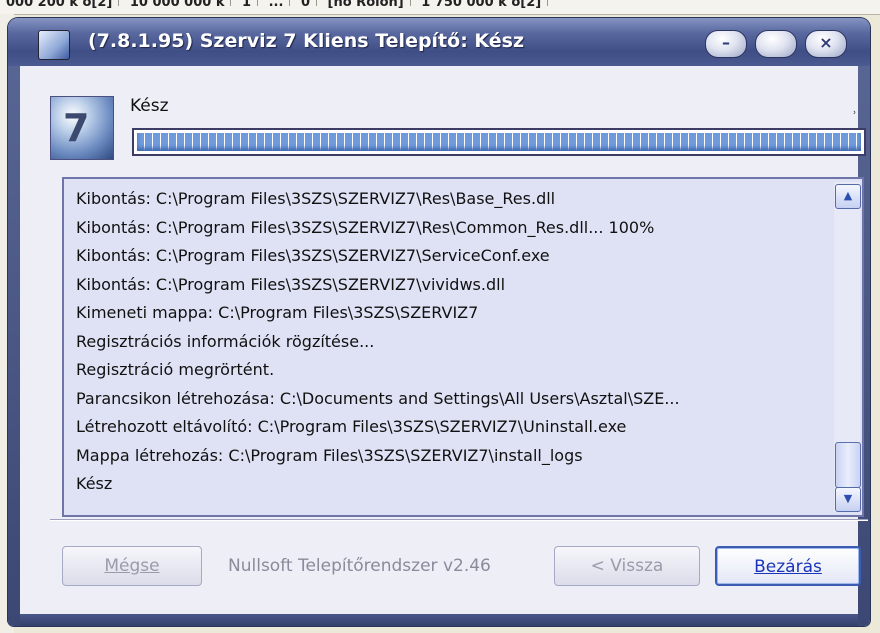 The image size is (880, 633). I want to click on back-button: < Vissza, so click(627, 566).